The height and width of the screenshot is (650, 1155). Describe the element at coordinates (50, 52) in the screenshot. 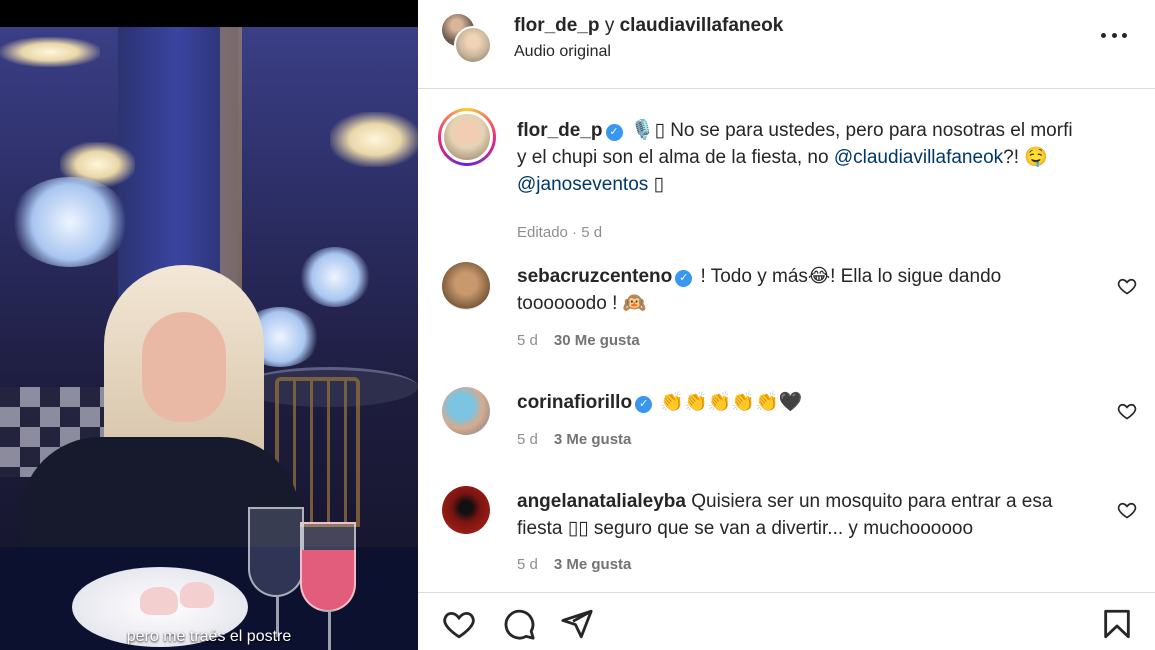

I see `scene-light` at that location.